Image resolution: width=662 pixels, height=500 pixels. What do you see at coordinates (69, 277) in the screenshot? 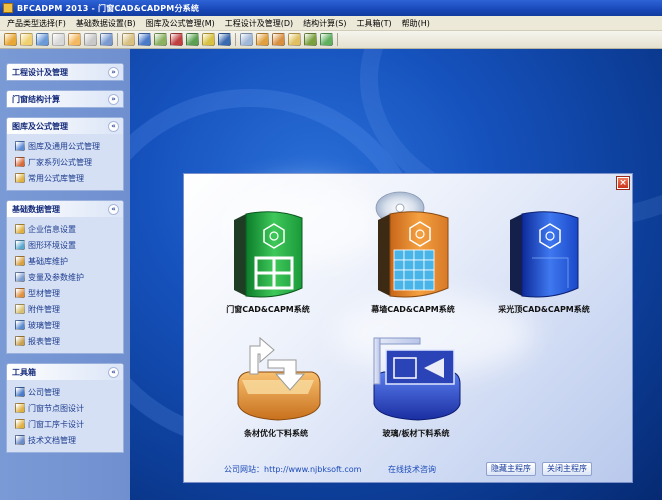
I see `sidebar-item: 变量及参数维护` at bounding box center [69, 277].